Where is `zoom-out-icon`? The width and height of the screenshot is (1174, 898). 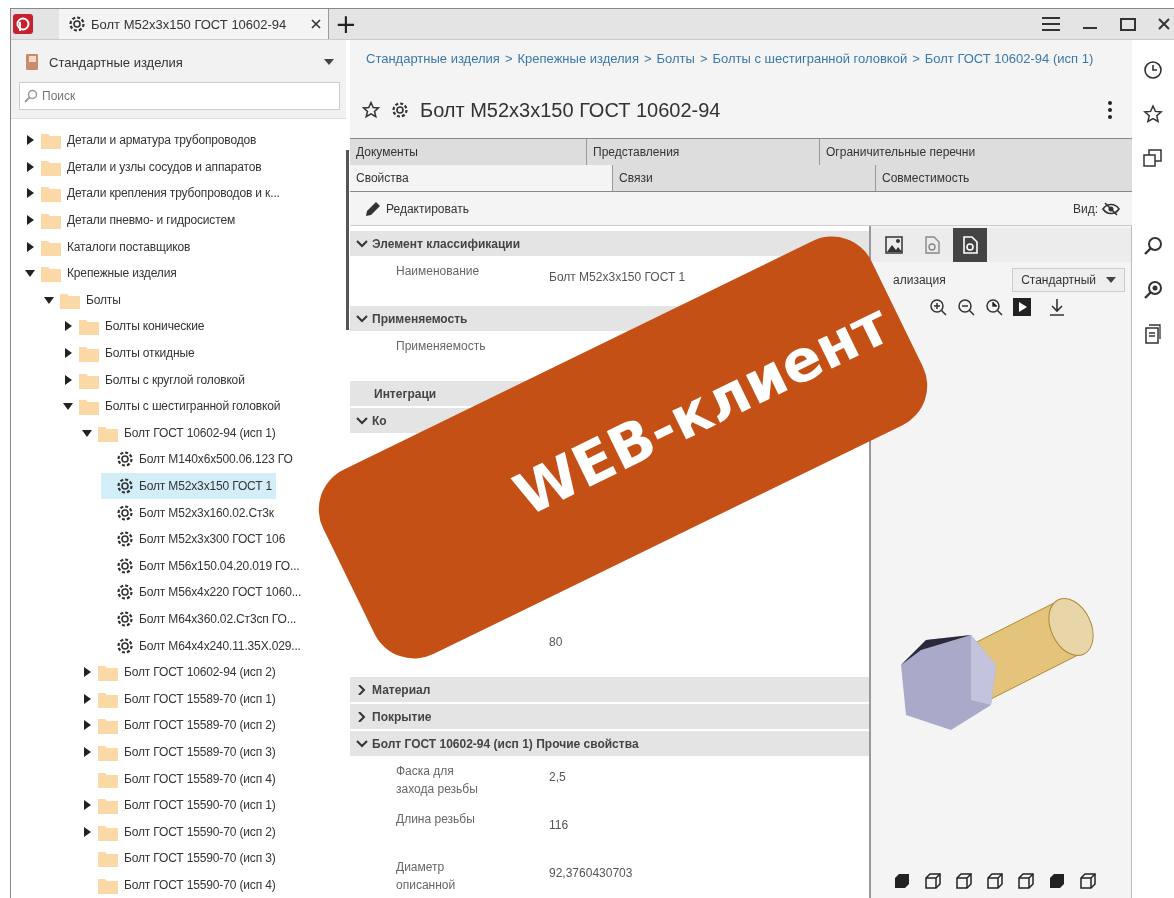
zoom-out-icon is located at coordinates (966, 307).